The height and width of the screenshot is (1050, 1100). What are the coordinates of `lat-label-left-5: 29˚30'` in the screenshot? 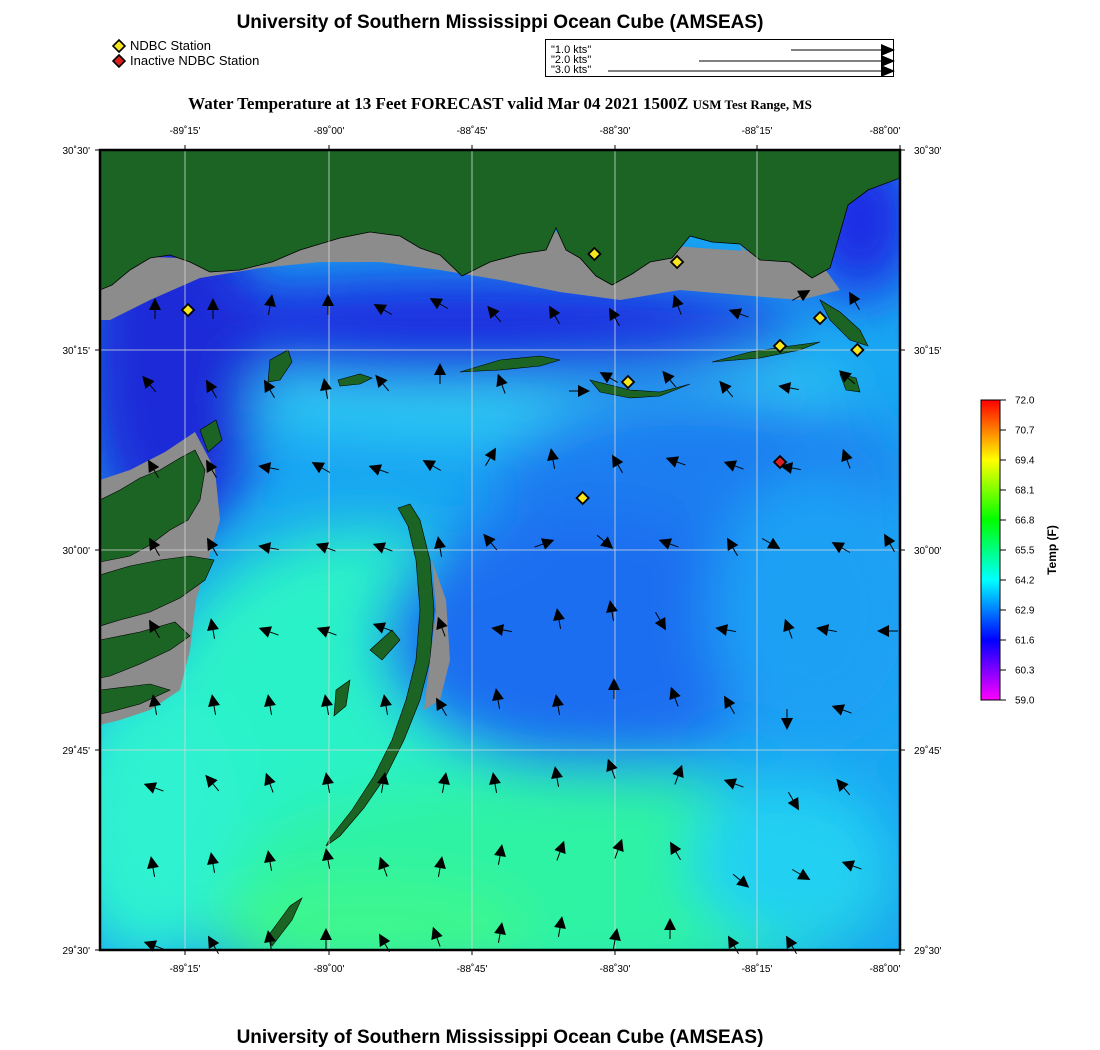 It's located at (77, 951).